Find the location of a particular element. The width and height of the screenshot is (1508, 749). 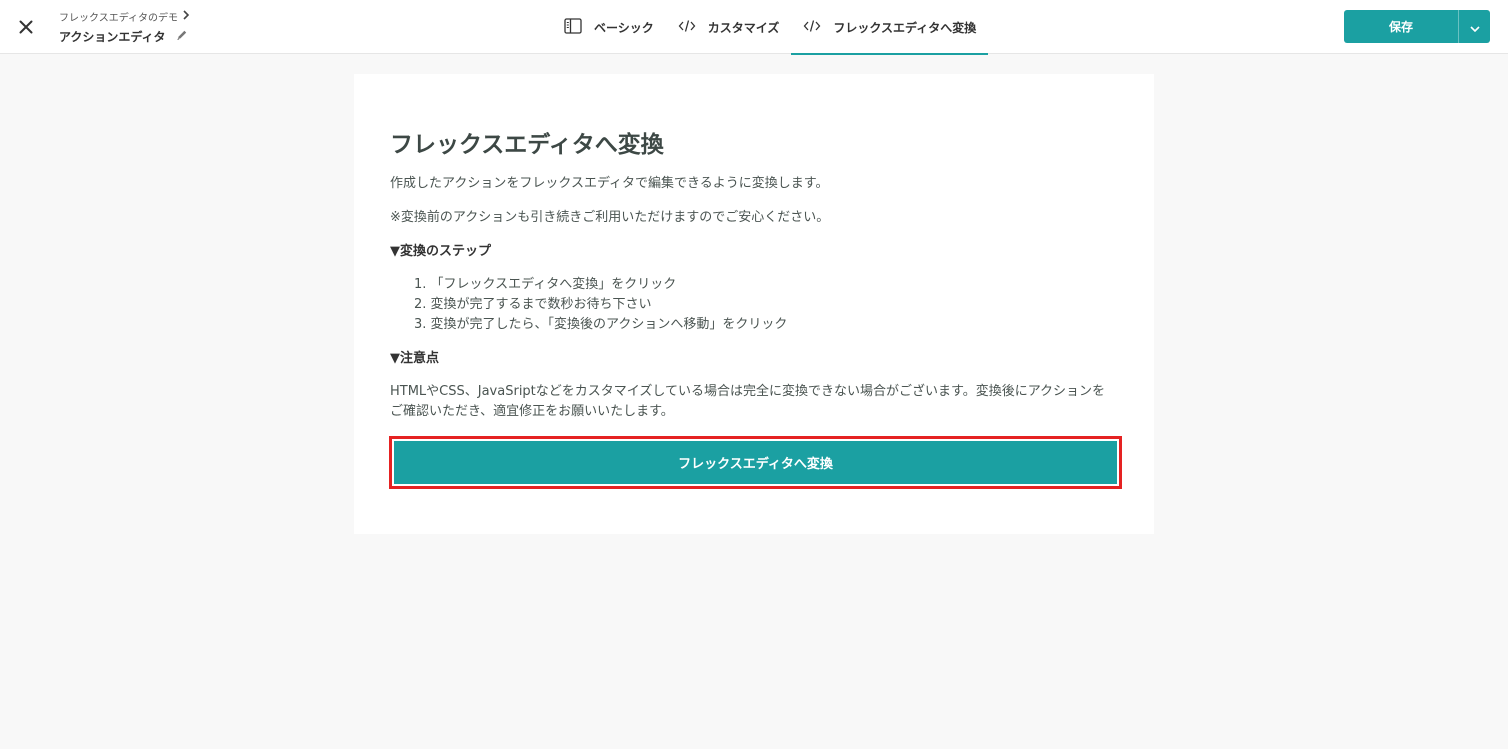

notes-heading: ▼注意点 is located at coordinates (414, 358).